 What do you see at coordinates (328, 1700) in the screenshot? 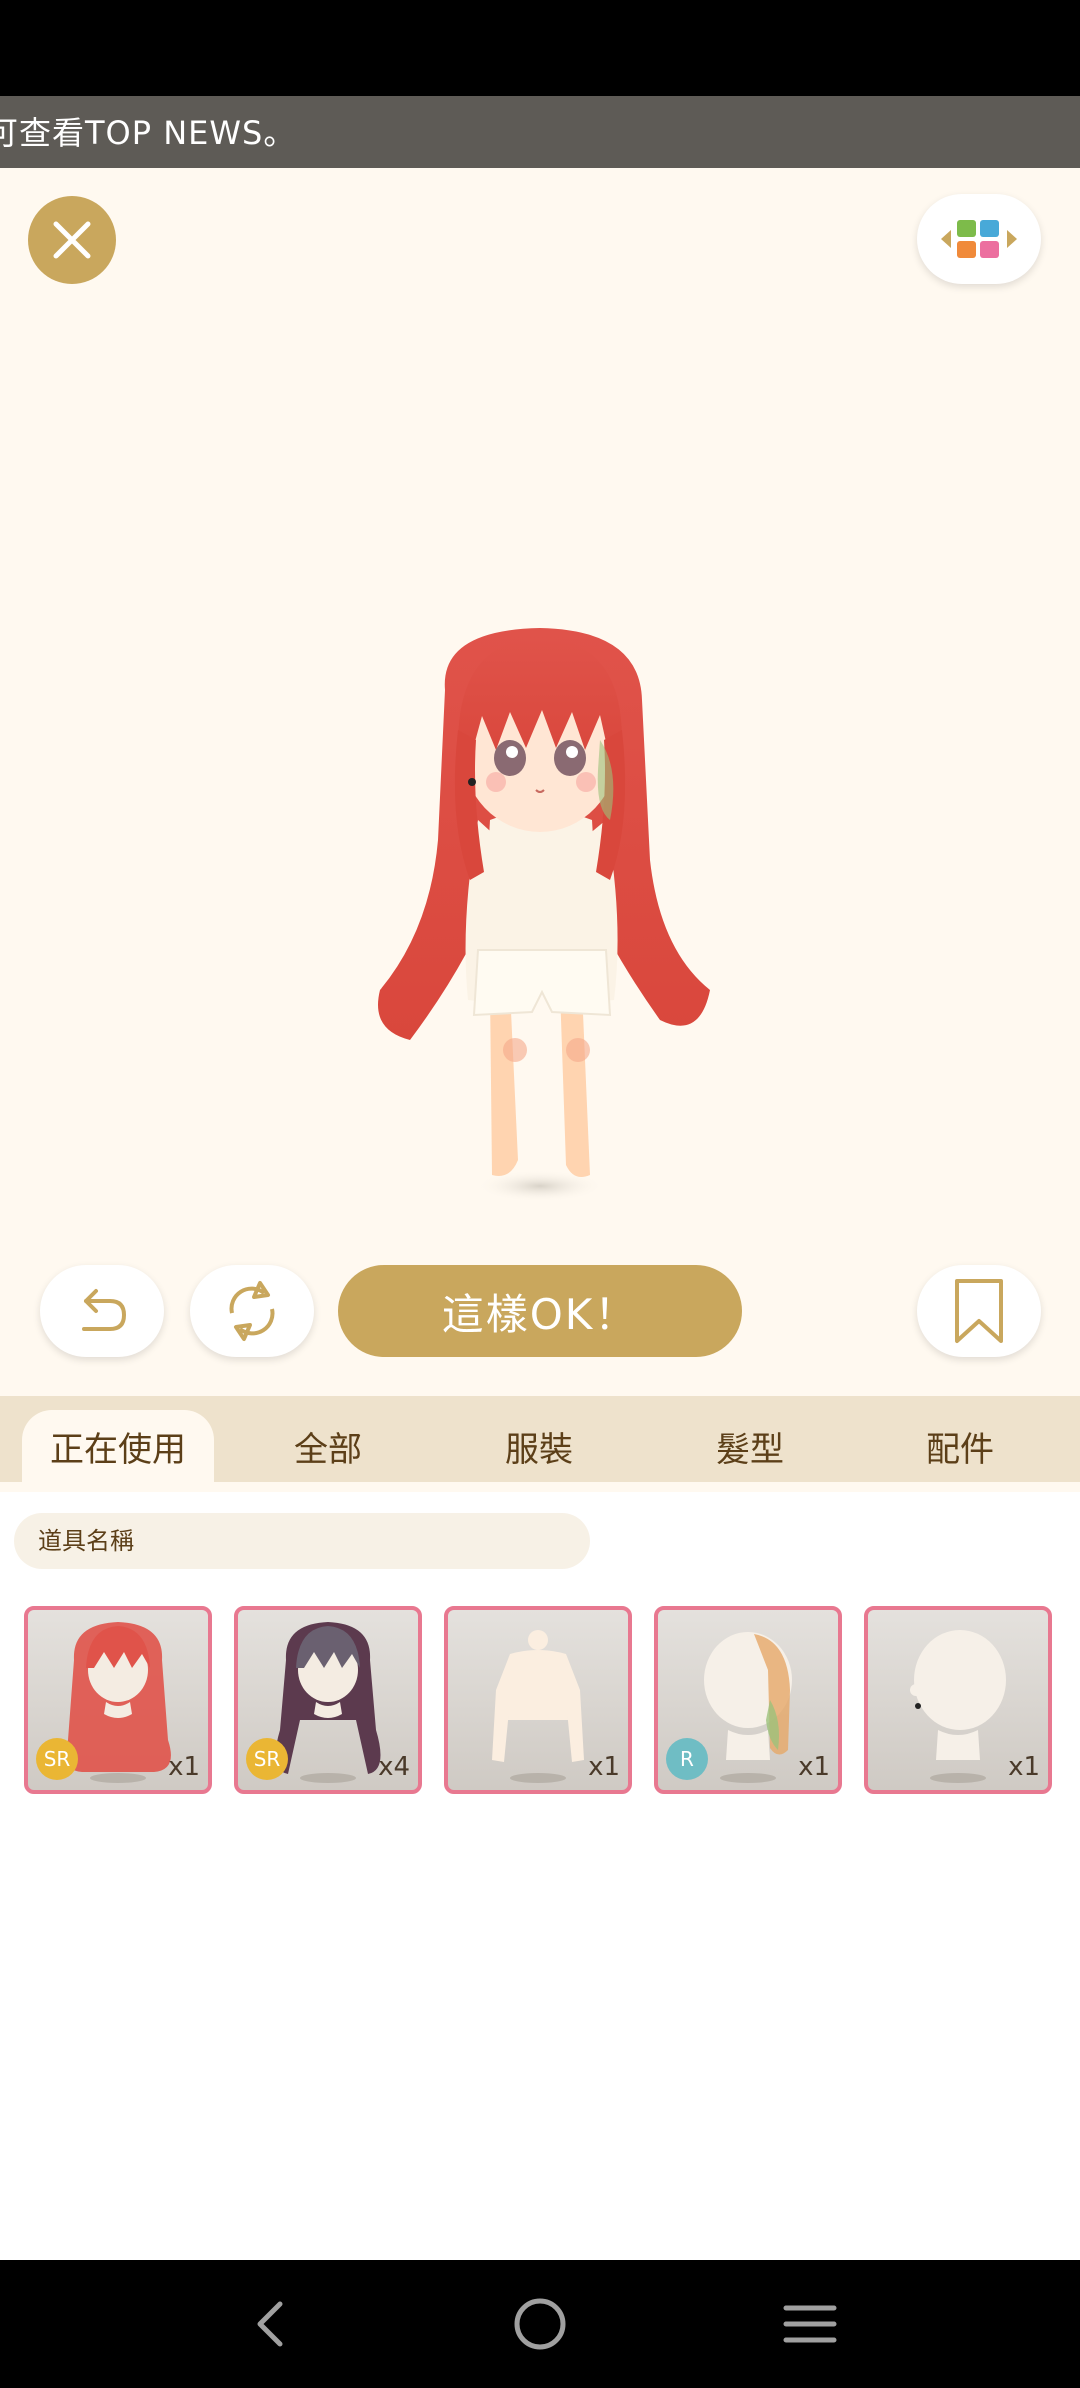
I see `item-card-dark-hair: SR x4` at bounding box center [328, 1700].